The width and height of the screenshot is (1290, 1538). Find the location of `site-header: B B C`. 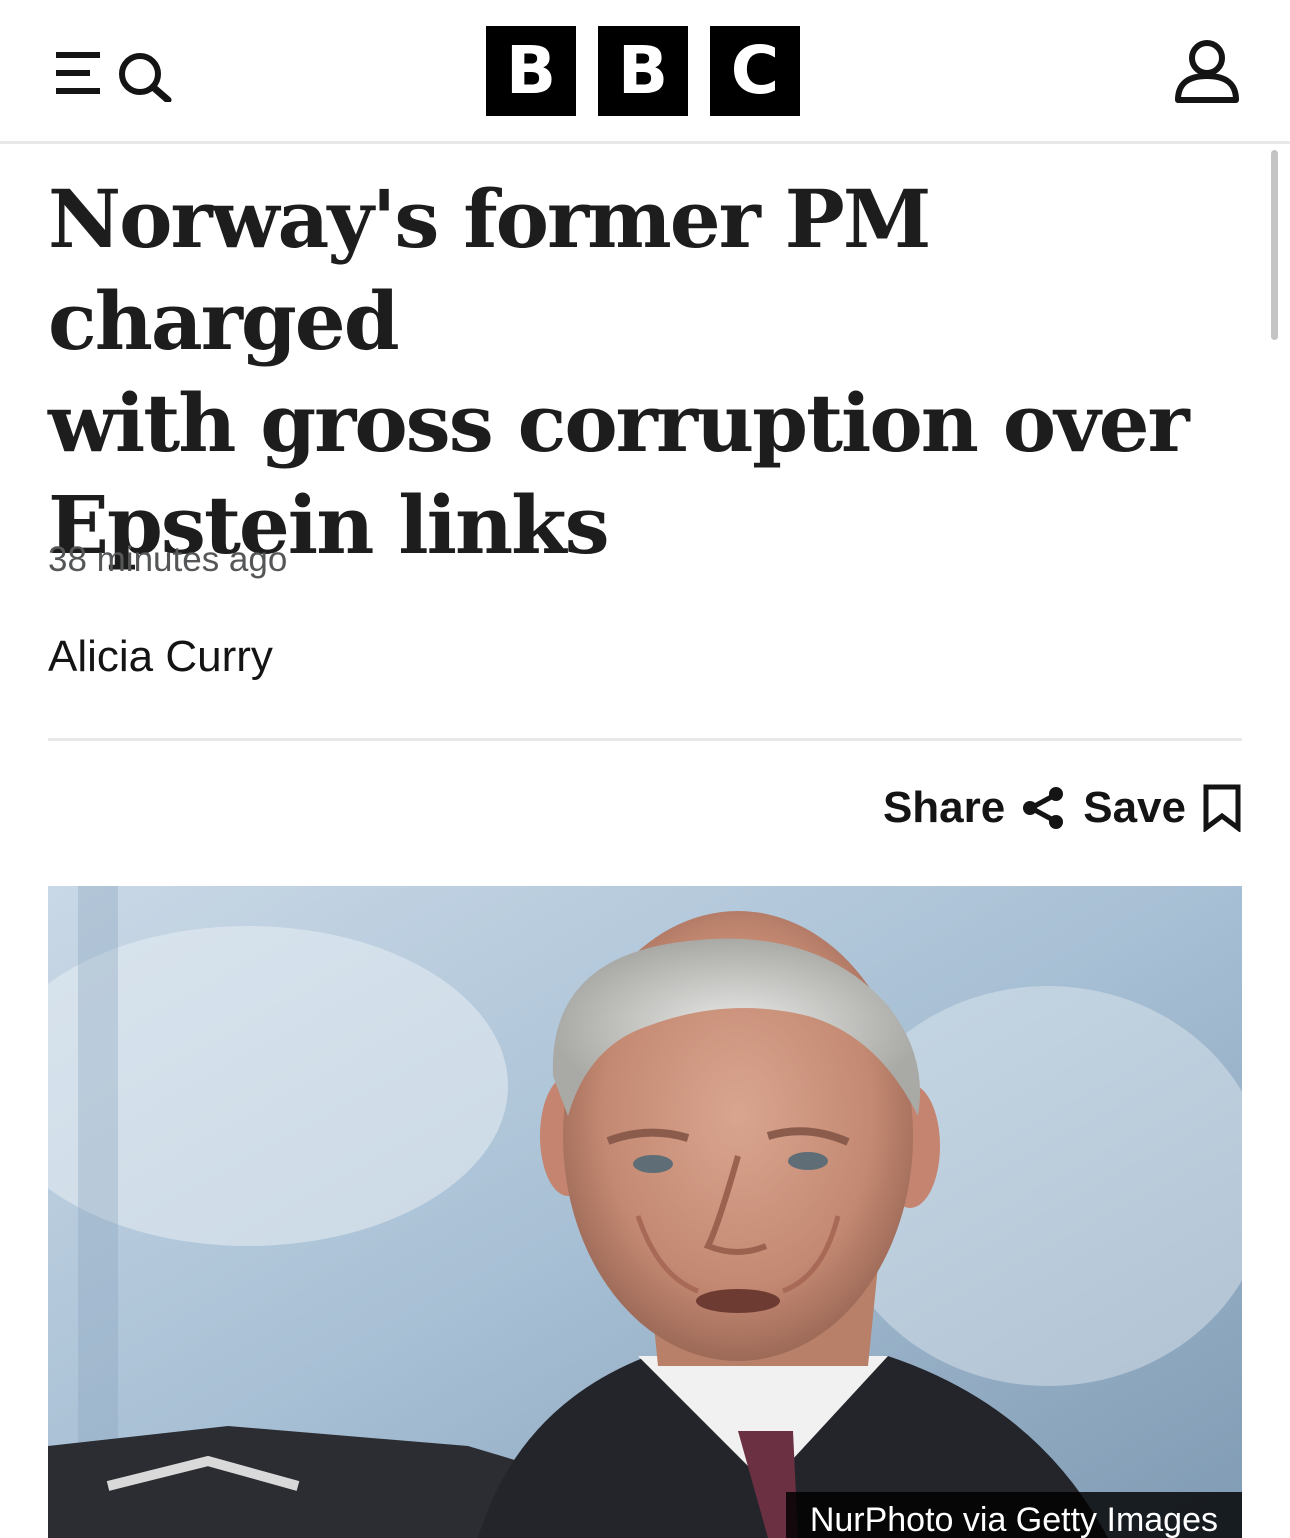

site-header: B B C is located at coordinates (645, 72).